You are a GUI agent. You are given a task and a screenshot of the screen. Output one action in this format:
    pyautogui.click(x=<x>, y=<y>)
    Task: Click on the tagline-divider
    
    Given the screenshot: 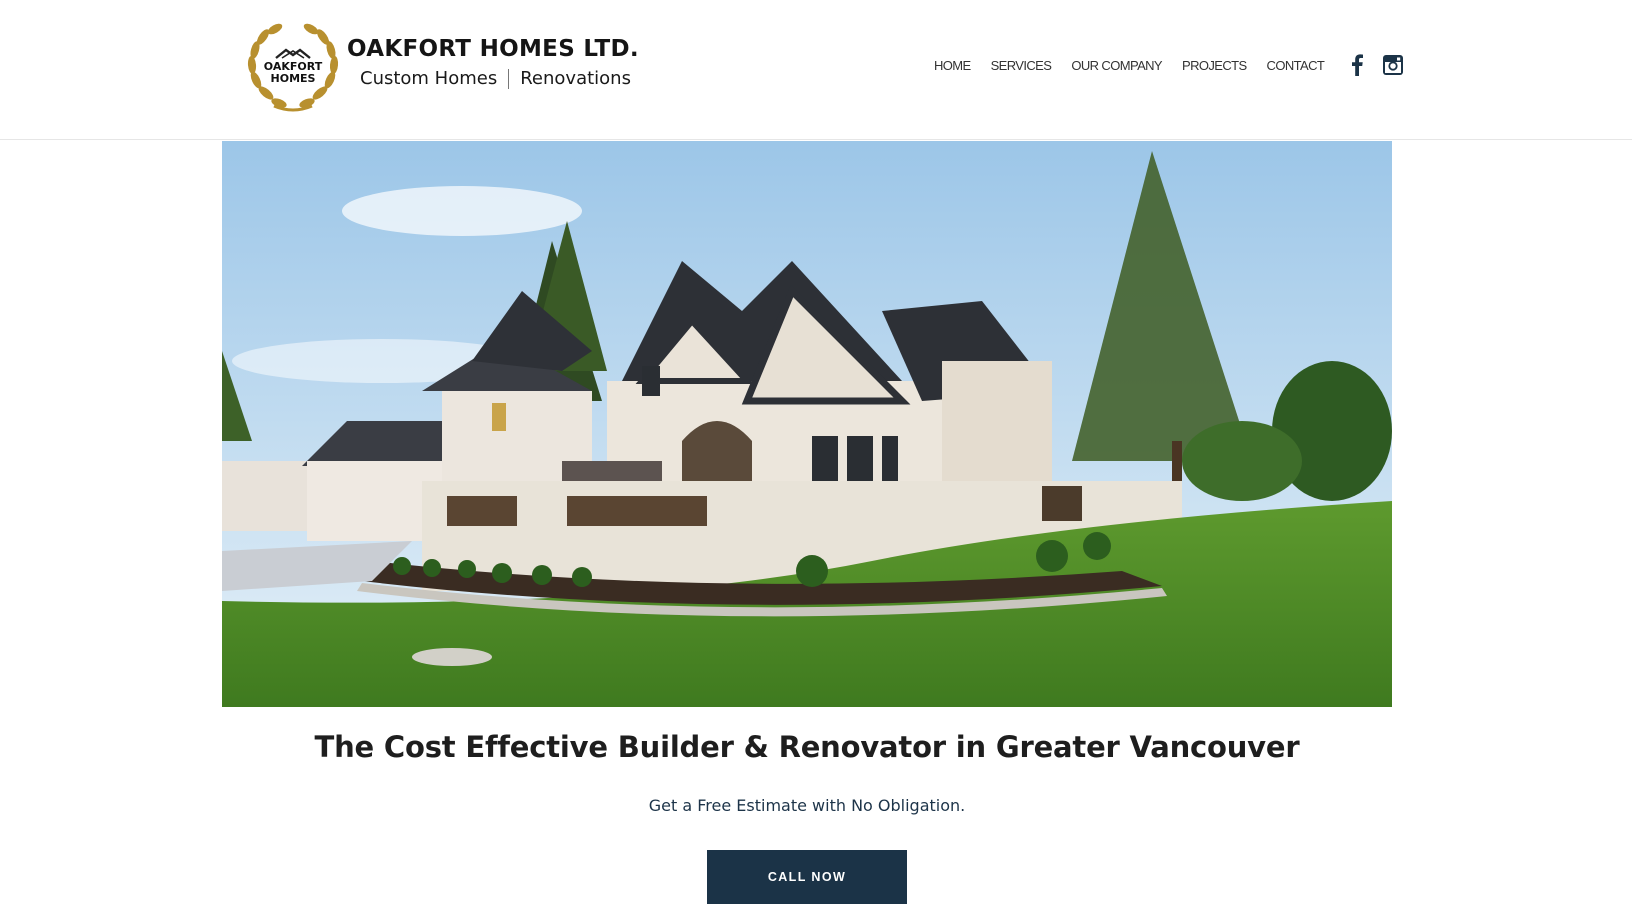 What is the action you would take?
    pyautogui.click(x=509, y=78)
    